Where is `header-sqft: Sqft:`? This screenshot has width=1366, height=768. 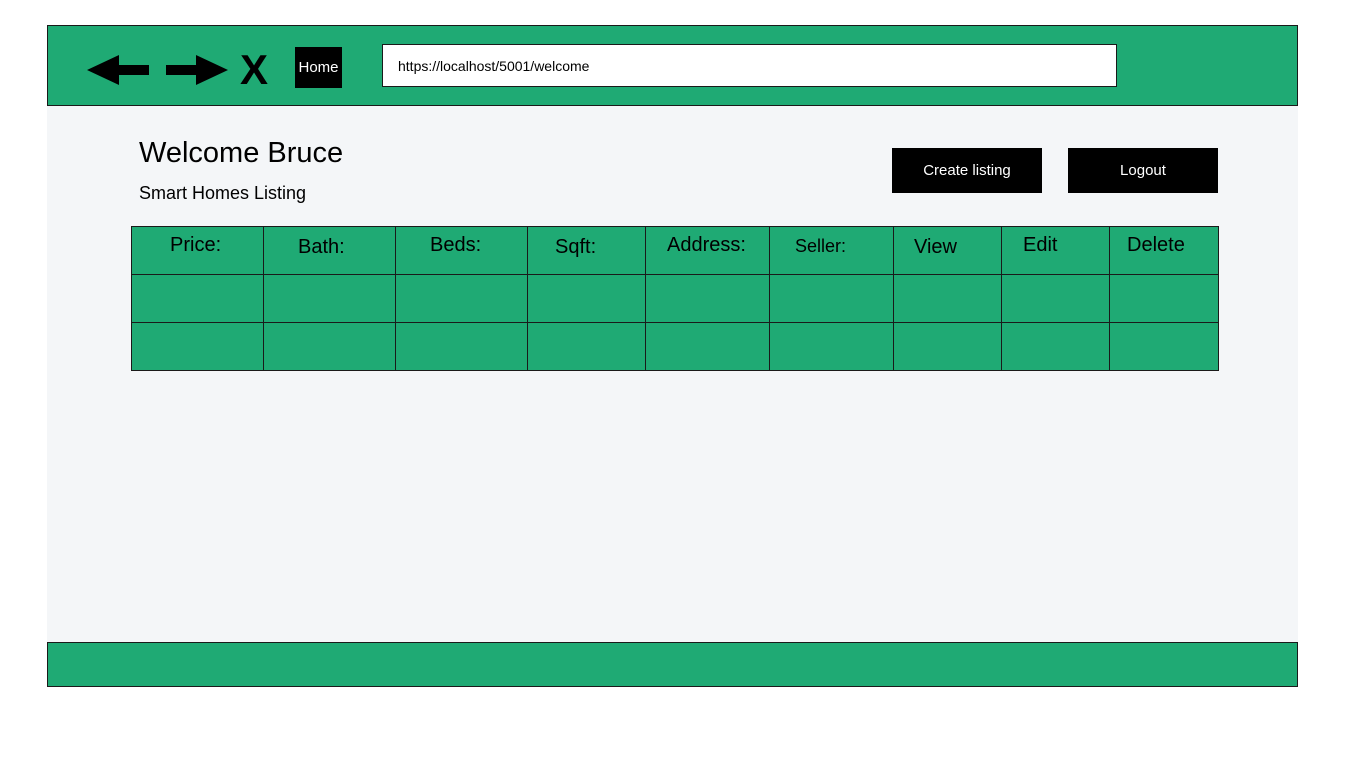 header-sqft: Sqft: is located at coordinates (586, 250).